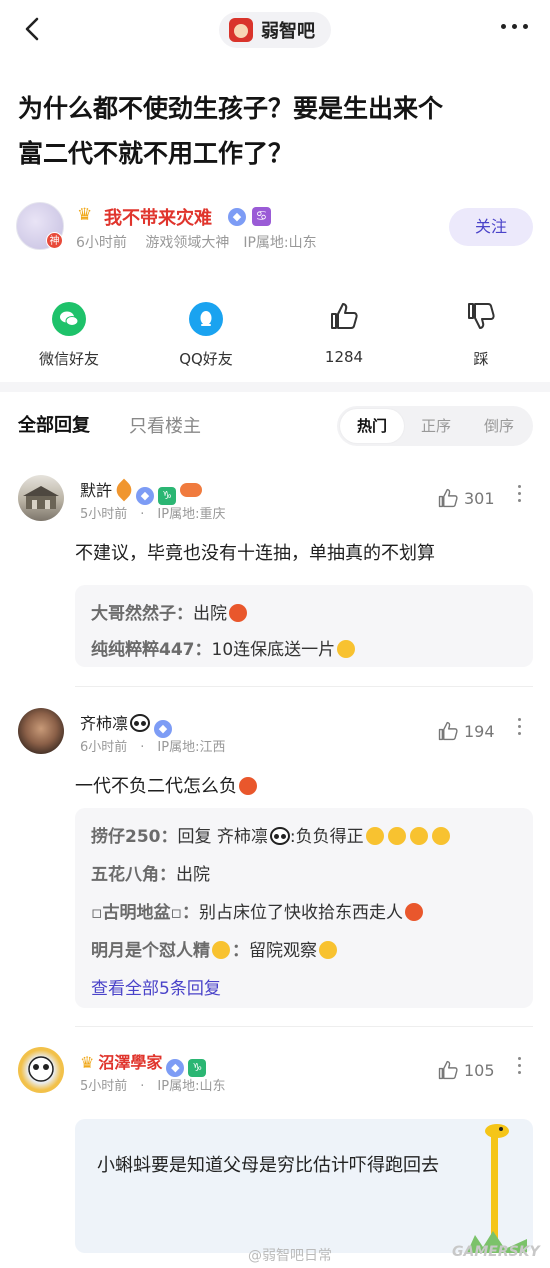 Image resolution: width=550 pixels, height=1268 pixels. What do you see at coordinates (261, 216) in the screenshot?
I see `cancer-zodiac-icon: ♋` at bounding box center [261, 216].